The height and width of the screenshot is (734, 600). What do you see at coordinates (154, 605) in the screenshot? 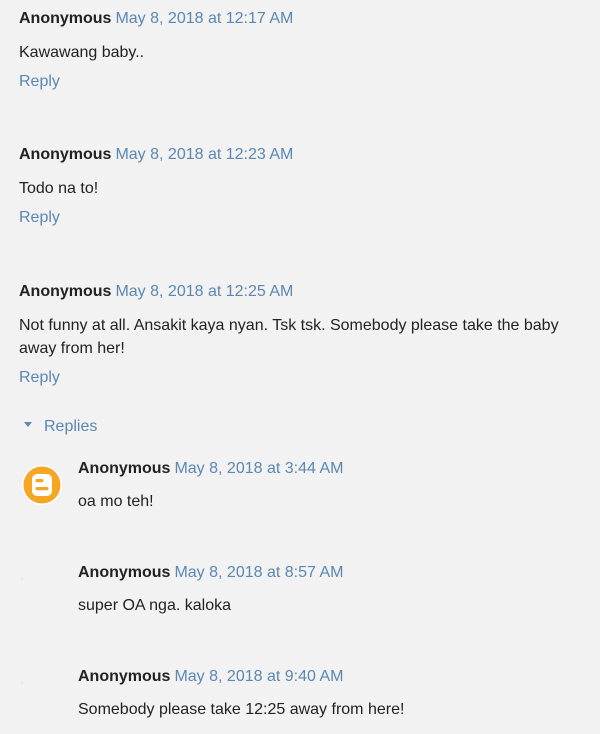
I see `comment-text: super OA nga. kaloka` at bounding box center [154, 605].